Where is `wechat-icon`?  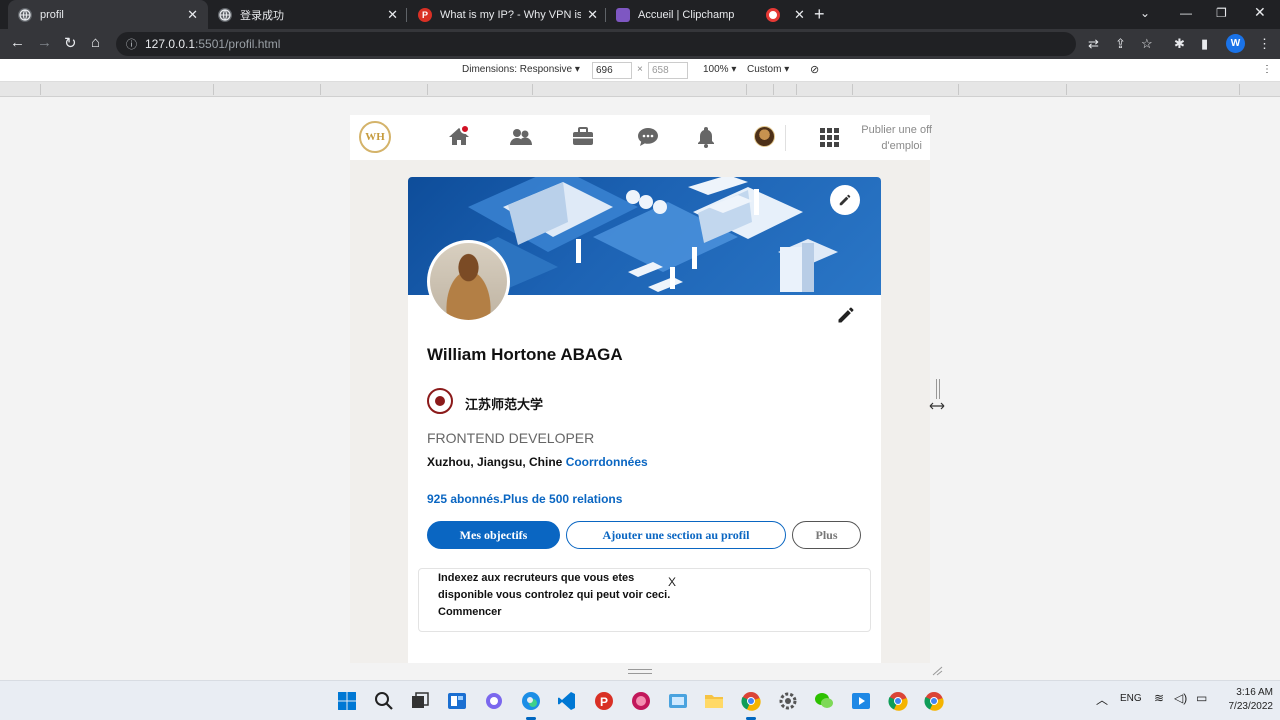 wechat-icon is located at coordinates (824, 701).